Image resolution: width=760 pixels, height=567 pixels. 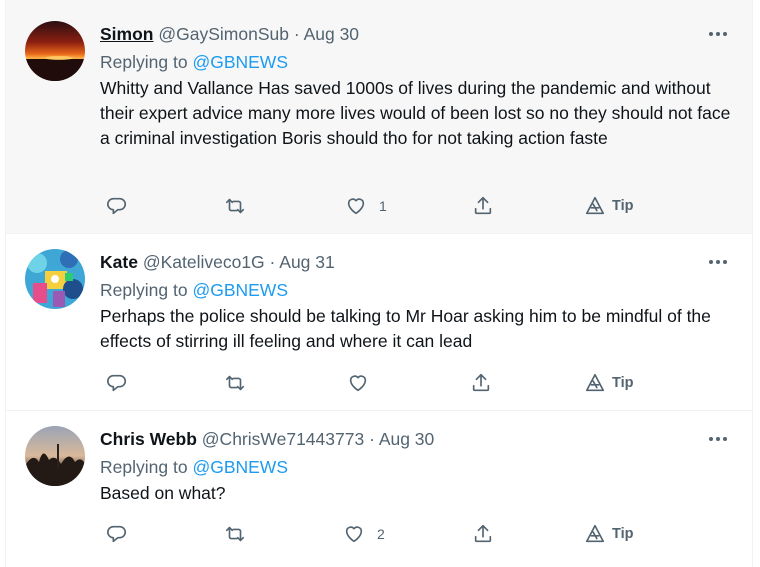 I want to click on like-button, so click(x=364, y=383).